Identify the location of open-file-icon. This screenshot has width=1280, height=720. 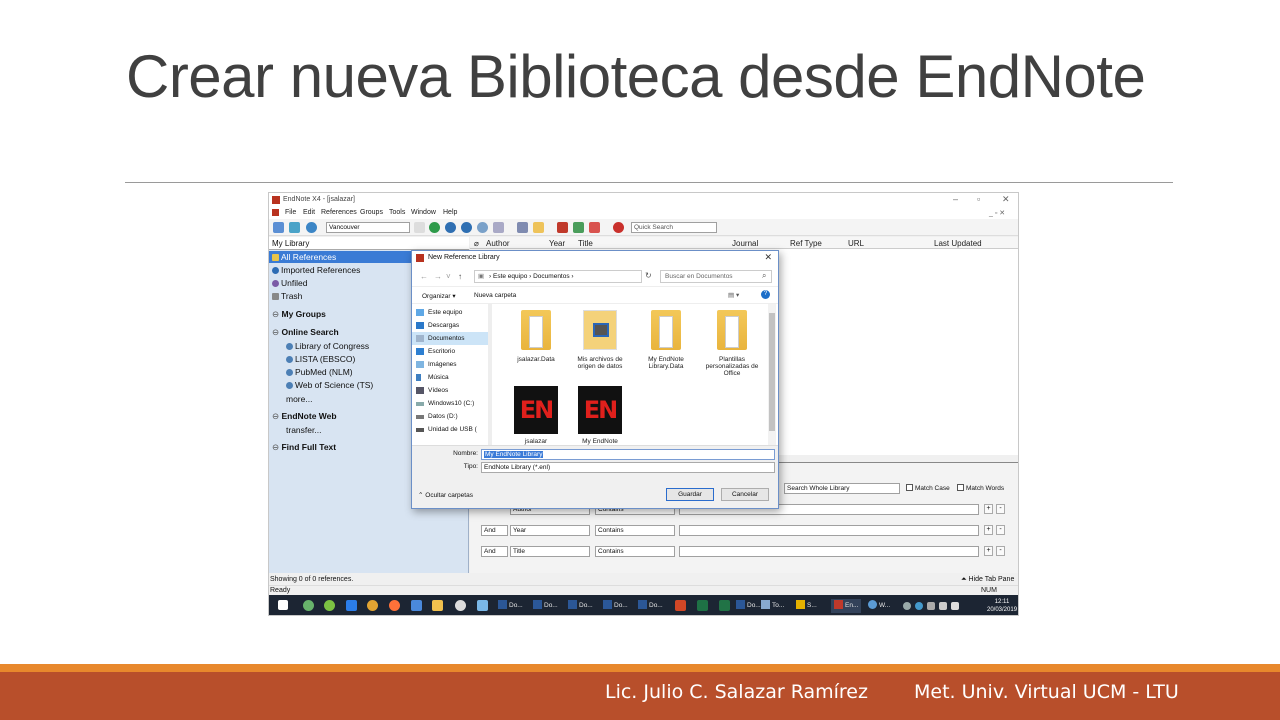
(538, 227).